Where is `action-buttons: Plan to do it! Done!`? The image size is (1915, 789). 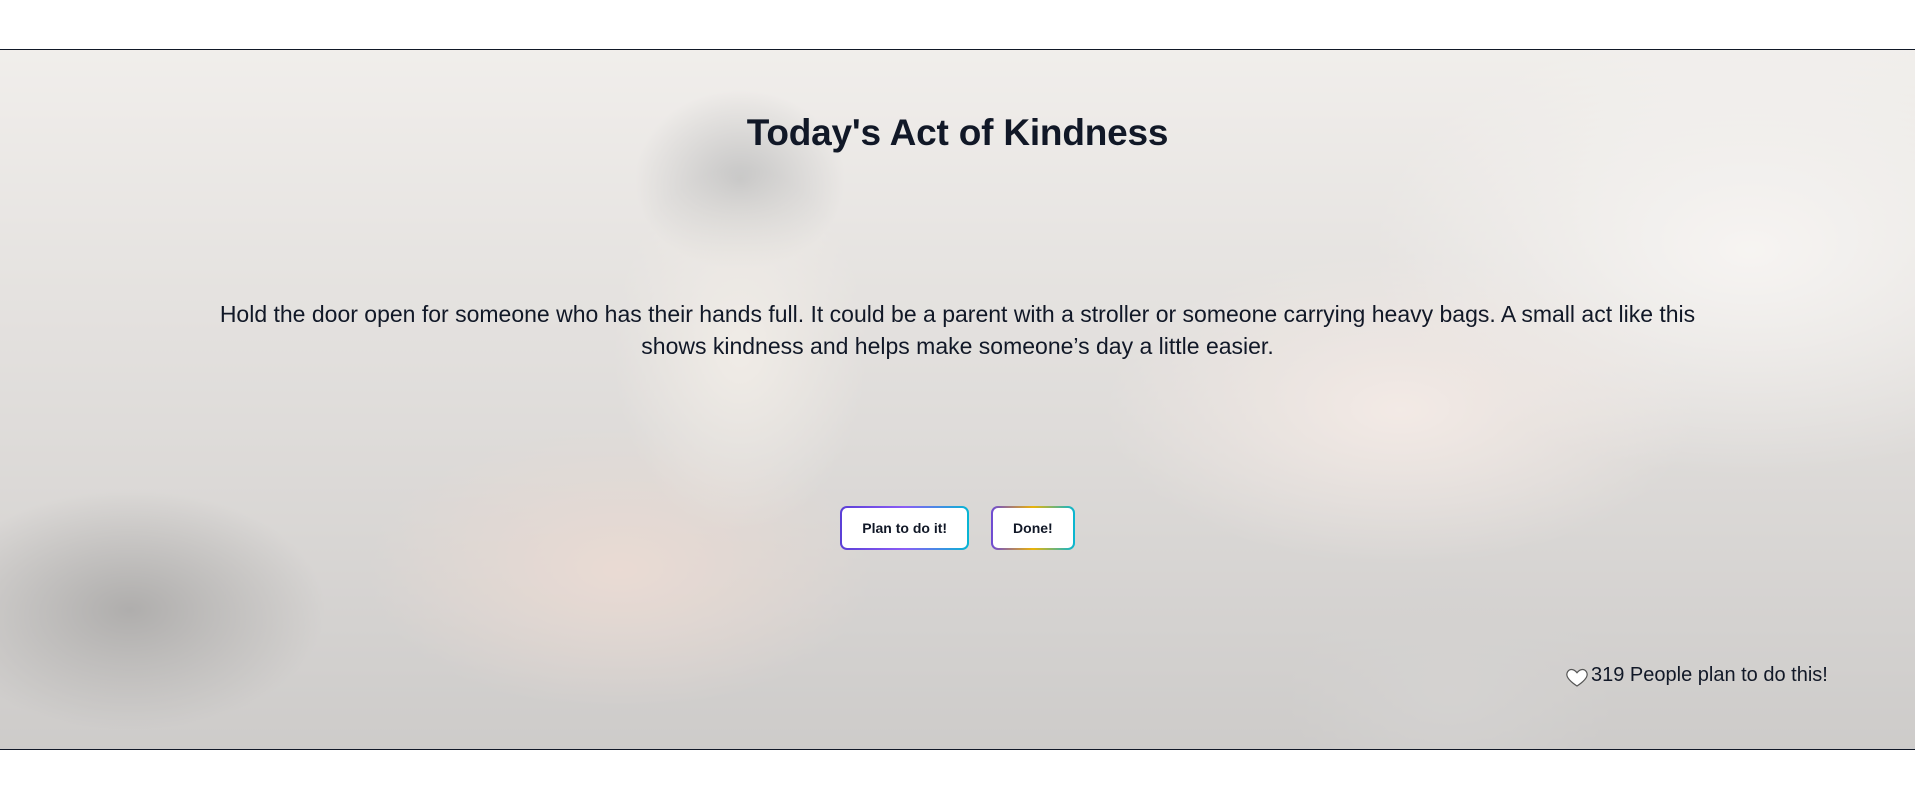
action-buttons: Plan to do it! Done! is located at coordinates (957, 528).